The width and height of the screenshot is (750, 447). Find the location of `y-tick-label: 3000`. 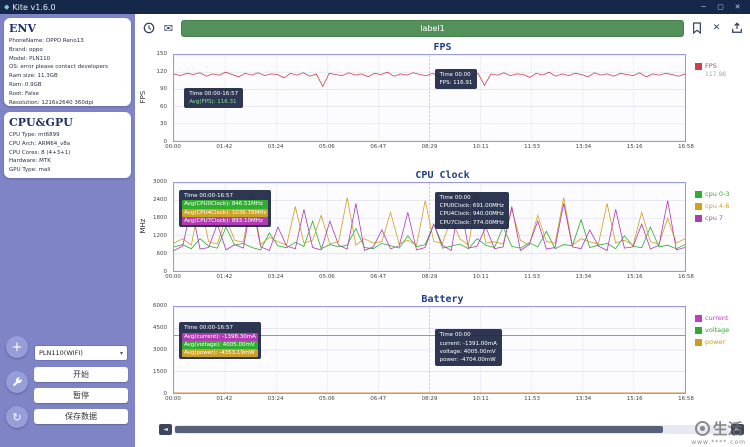

y-tick-label: 3000 is located at coordinates (160, 182).